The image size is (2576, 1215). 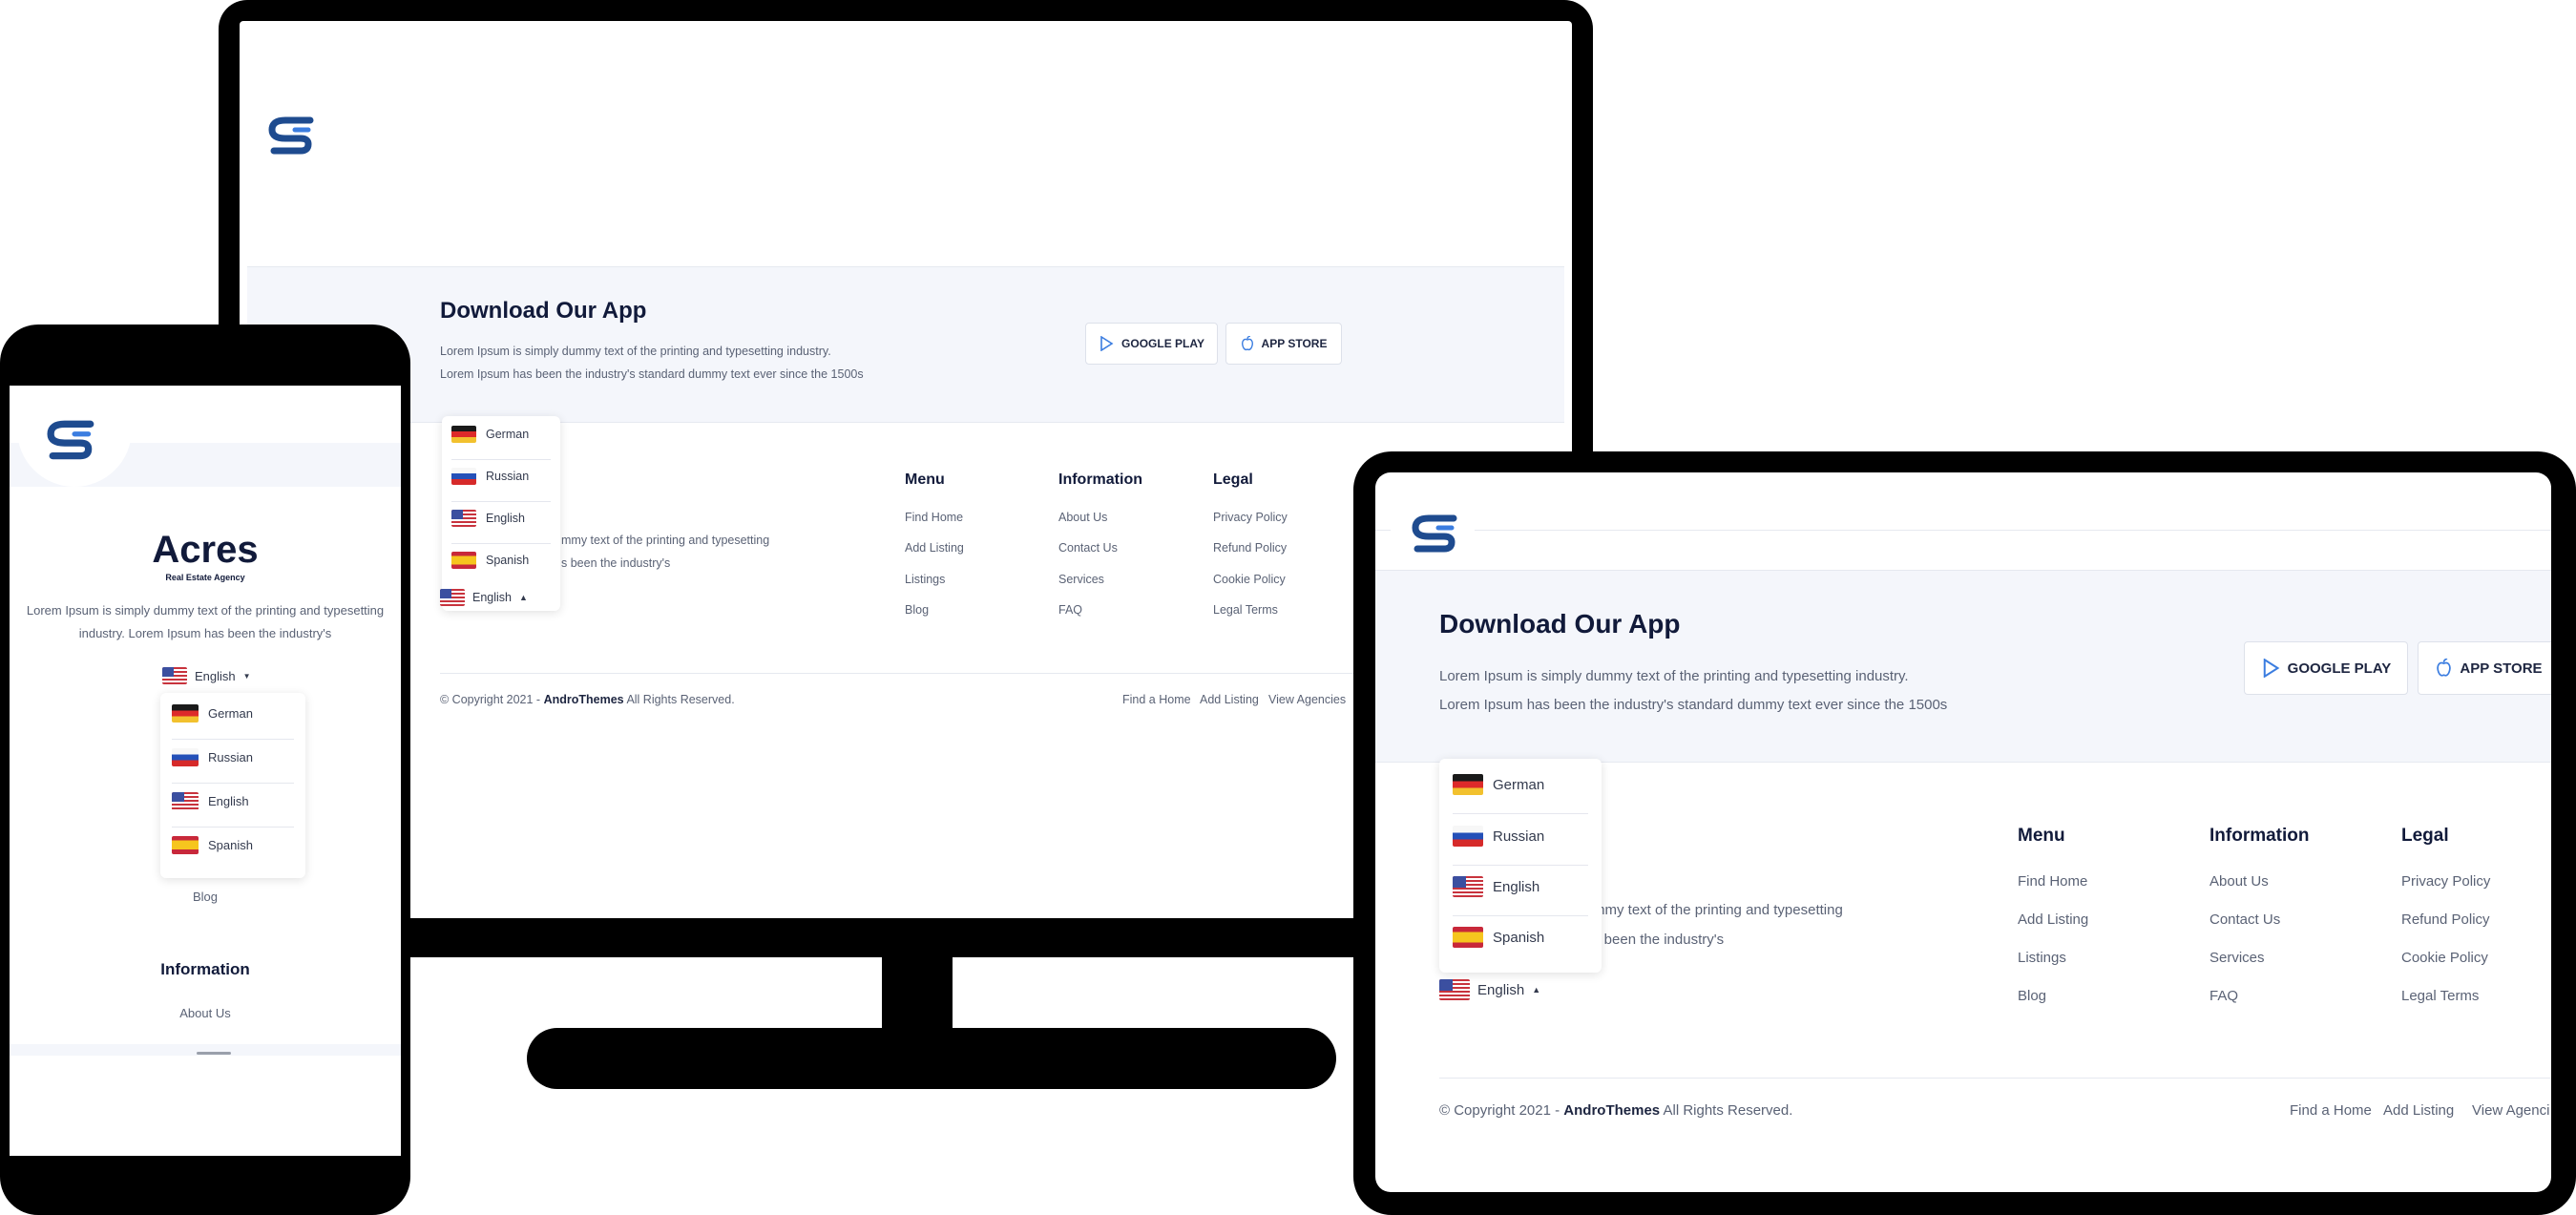 What do you see at coordinates (205, 1013) in the screenshot?
I see `phone-link-about-us: About Us` at bounding box center [205, 1013].